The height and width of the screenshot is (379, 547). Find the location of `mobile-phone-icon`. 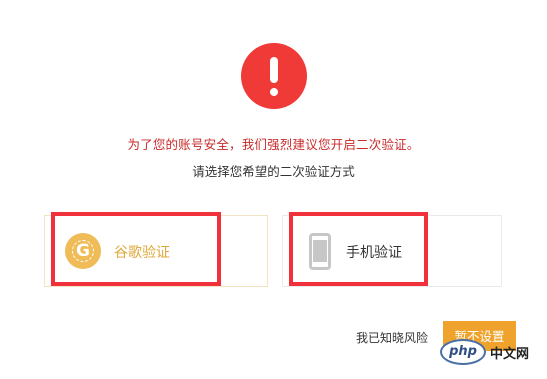

mobile-phone-icon is located at coordinates (320, 251).